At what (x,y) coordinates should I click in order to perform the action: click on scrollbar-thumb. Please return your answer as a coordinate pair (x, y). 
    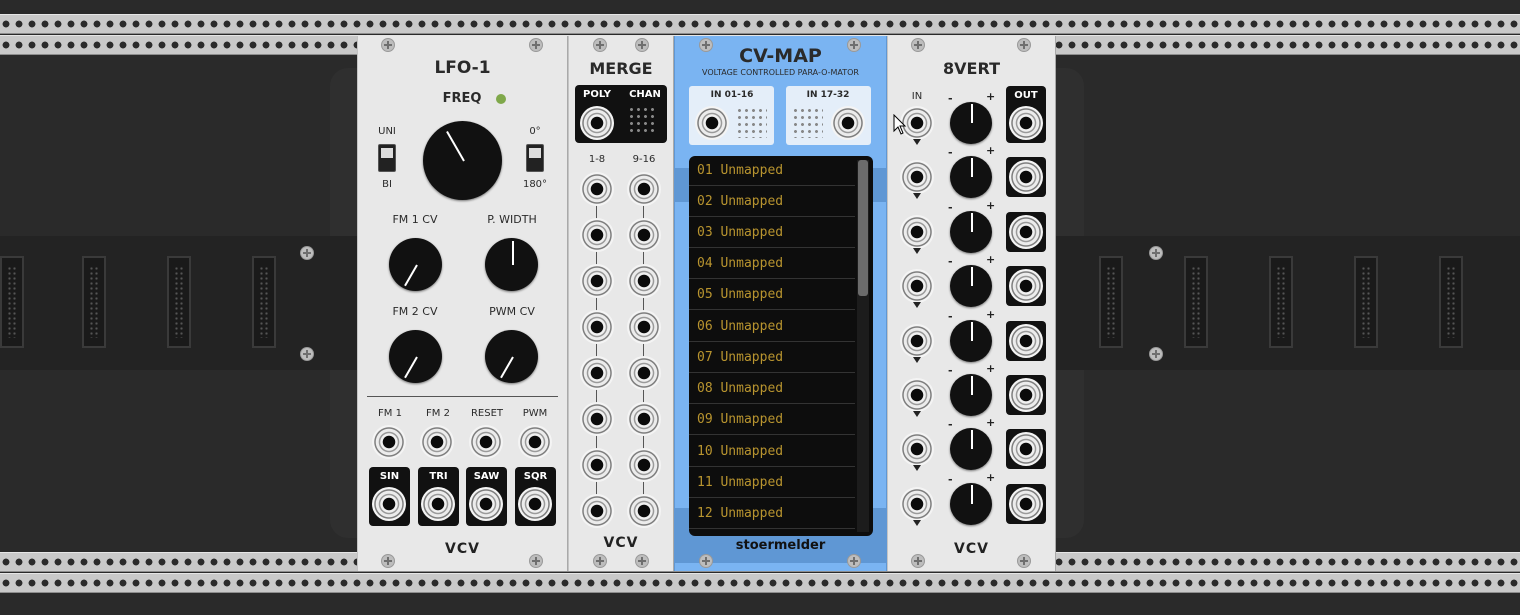
    Looking at the image, I should click on (863, 228).